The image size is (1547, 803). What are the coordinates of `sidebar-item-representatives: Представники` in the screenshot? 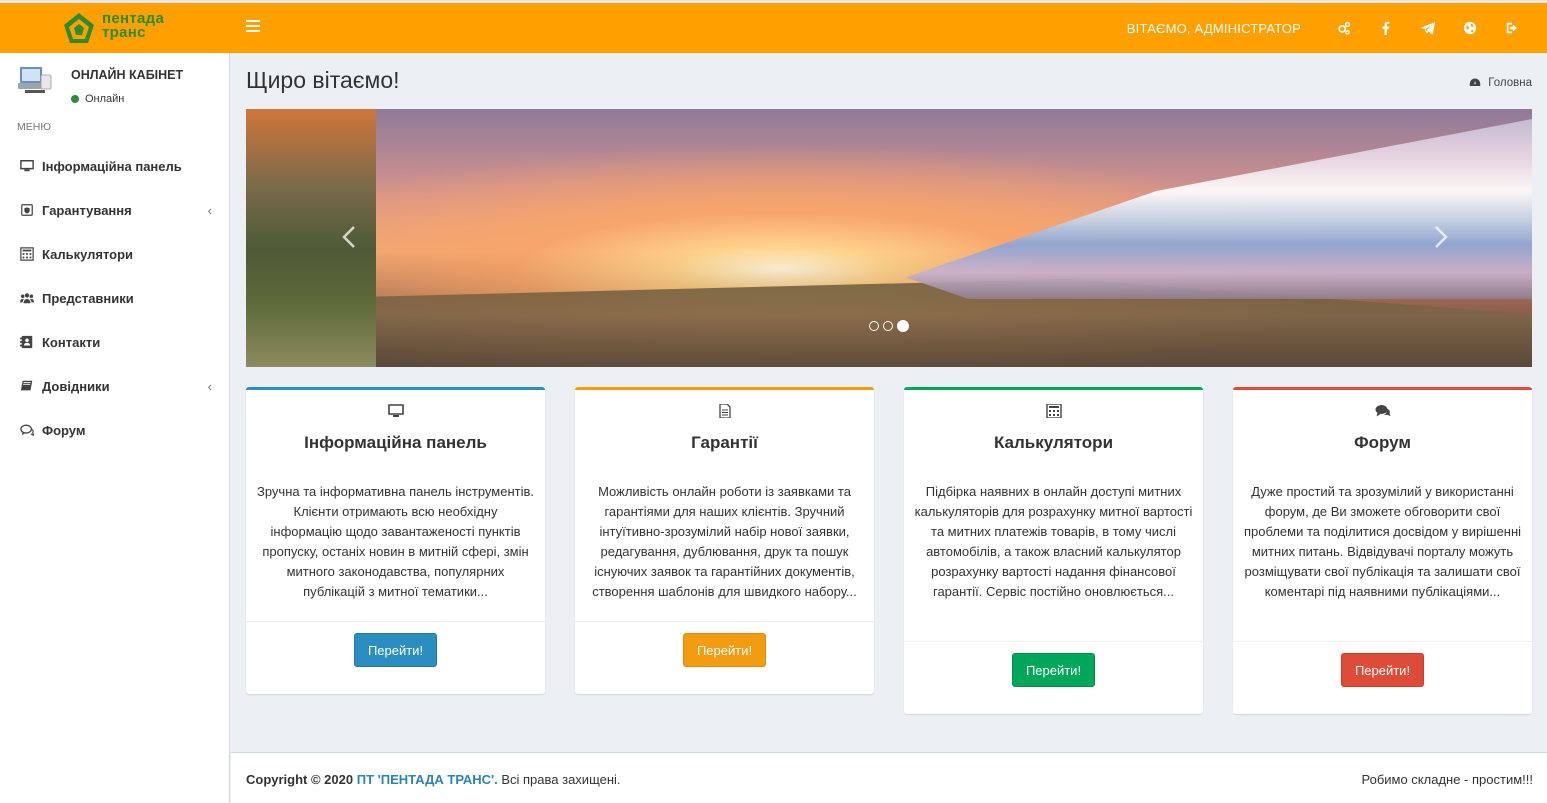 It's located at (115, 298).